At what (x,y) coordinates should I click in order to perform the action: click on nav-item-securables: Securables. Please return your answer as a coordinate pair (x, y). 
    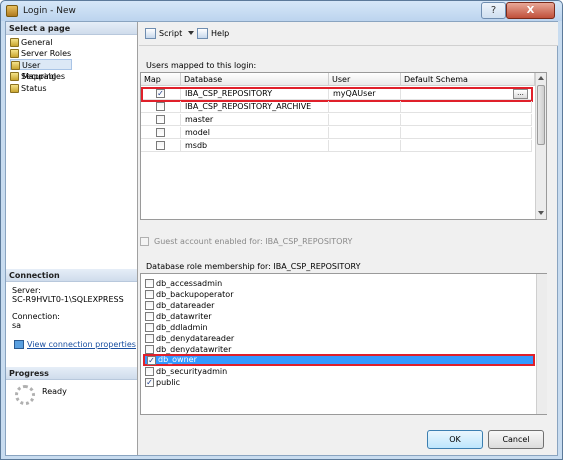
    Looking at the image, I should click on (37, 76).